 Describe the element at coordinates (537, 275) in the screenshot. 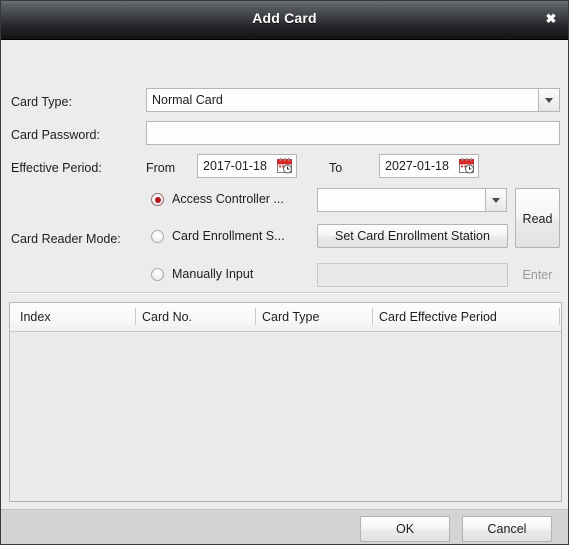

I see `enter-button: Enter` at that location.